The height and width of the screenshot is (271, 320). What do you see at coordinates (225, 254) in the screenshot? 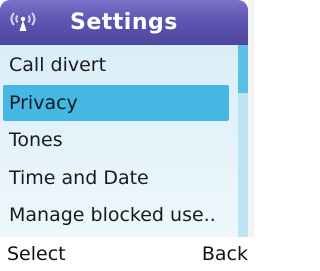
I see `back-softkey: Back` at bounding box center [225, 254].